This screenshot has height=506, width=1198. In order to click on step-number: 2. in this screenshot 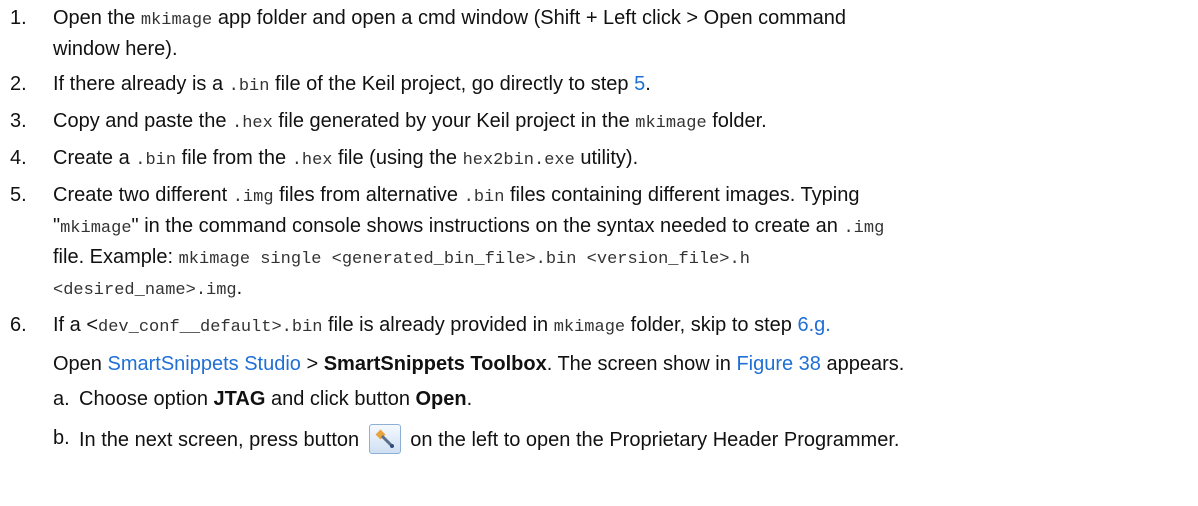, I will do `click(18, 84)`.